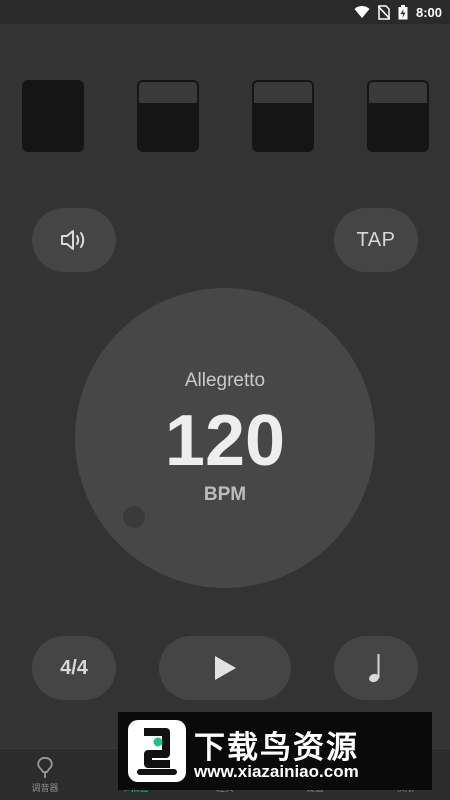 The width and height of the screenshot is (450, 800). I want to click on no-sim-icon, so click(383, 12).